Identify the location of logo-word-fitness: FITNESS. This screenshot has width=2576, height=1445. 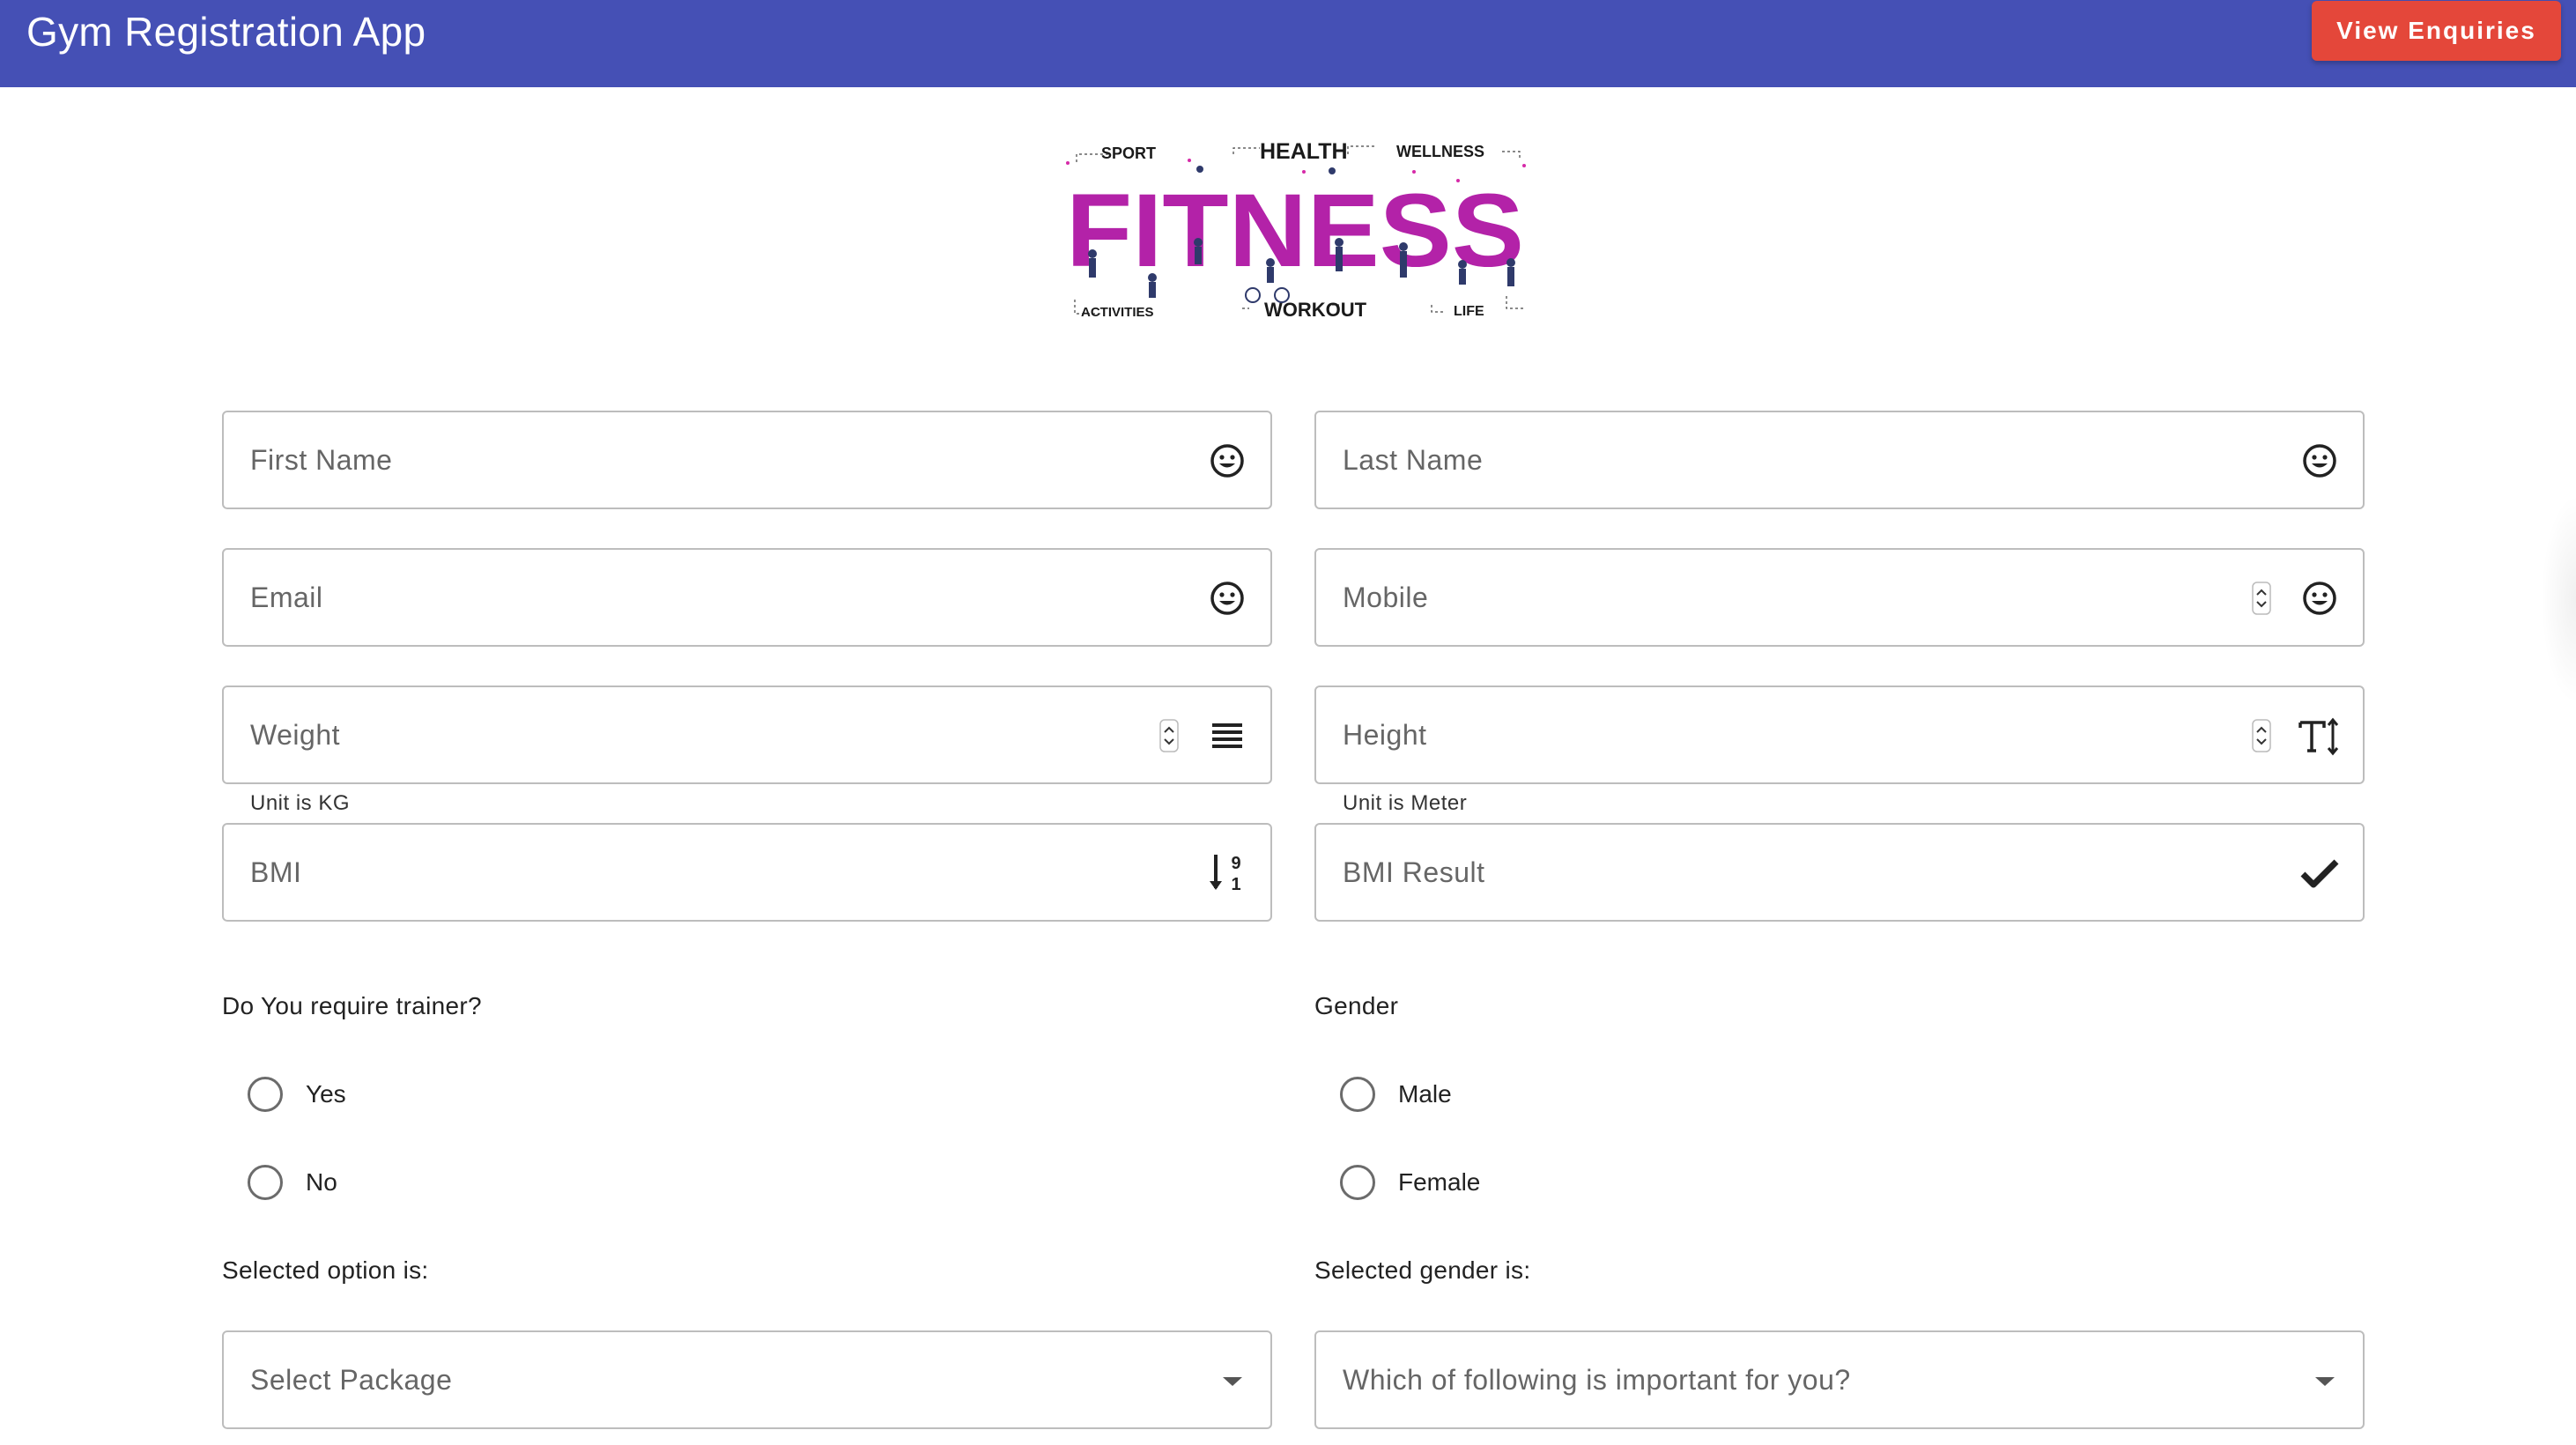
(1295, 231).